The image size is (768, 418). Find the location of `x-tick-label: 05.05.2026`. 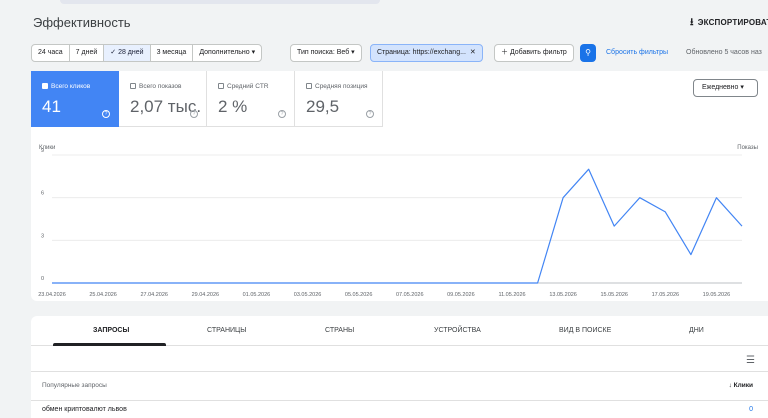

x-tick-label: 05.05.2026 is located at coordinates (359, 295).